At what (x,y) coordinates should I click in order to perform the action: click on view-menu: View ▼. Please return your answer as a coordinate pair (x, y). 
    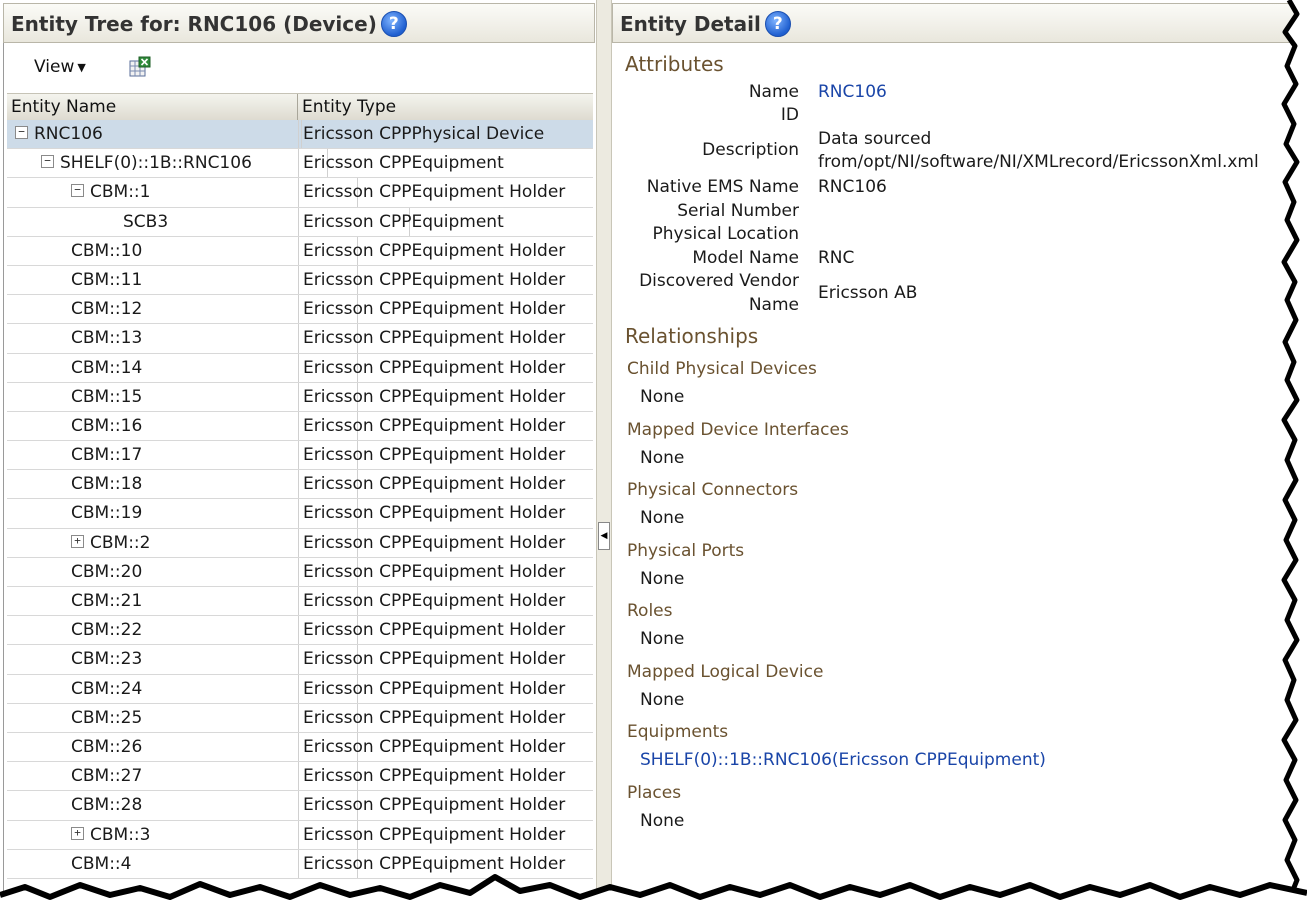
    Looking at the image, I should click on (60, 67).